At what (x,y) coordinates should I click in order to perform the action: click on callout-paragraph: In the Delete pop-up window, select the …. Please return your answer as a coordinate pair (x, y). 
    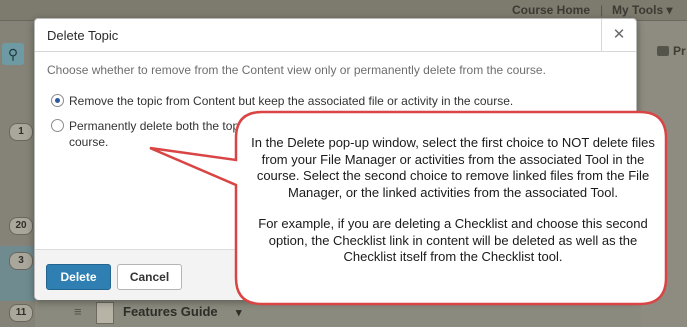
    Looking at the image, I should click on (453, 167).